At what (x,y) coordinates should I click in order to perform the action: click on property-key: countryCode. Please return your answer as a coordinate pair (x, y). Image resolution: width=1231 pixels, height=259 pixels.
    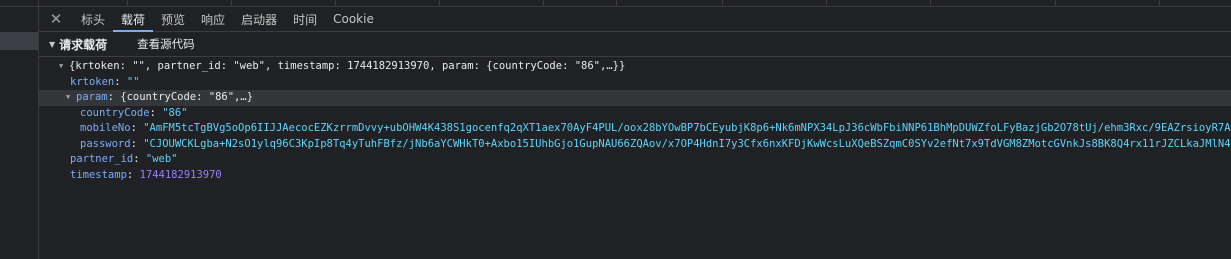
    Looking at the image, I should click on (115, 112).